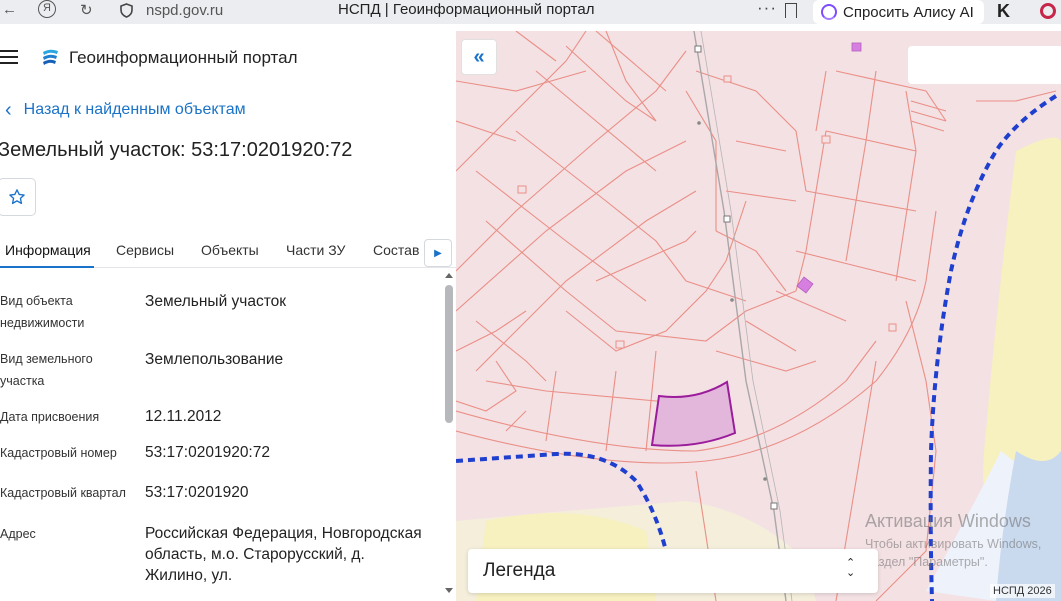 This screenshot has width=1061, height=601. What do you see at coordinates (183, 416) in the screenshot?
I see `attribute-value: 12.11.2012` at bounding box center [183, 416].